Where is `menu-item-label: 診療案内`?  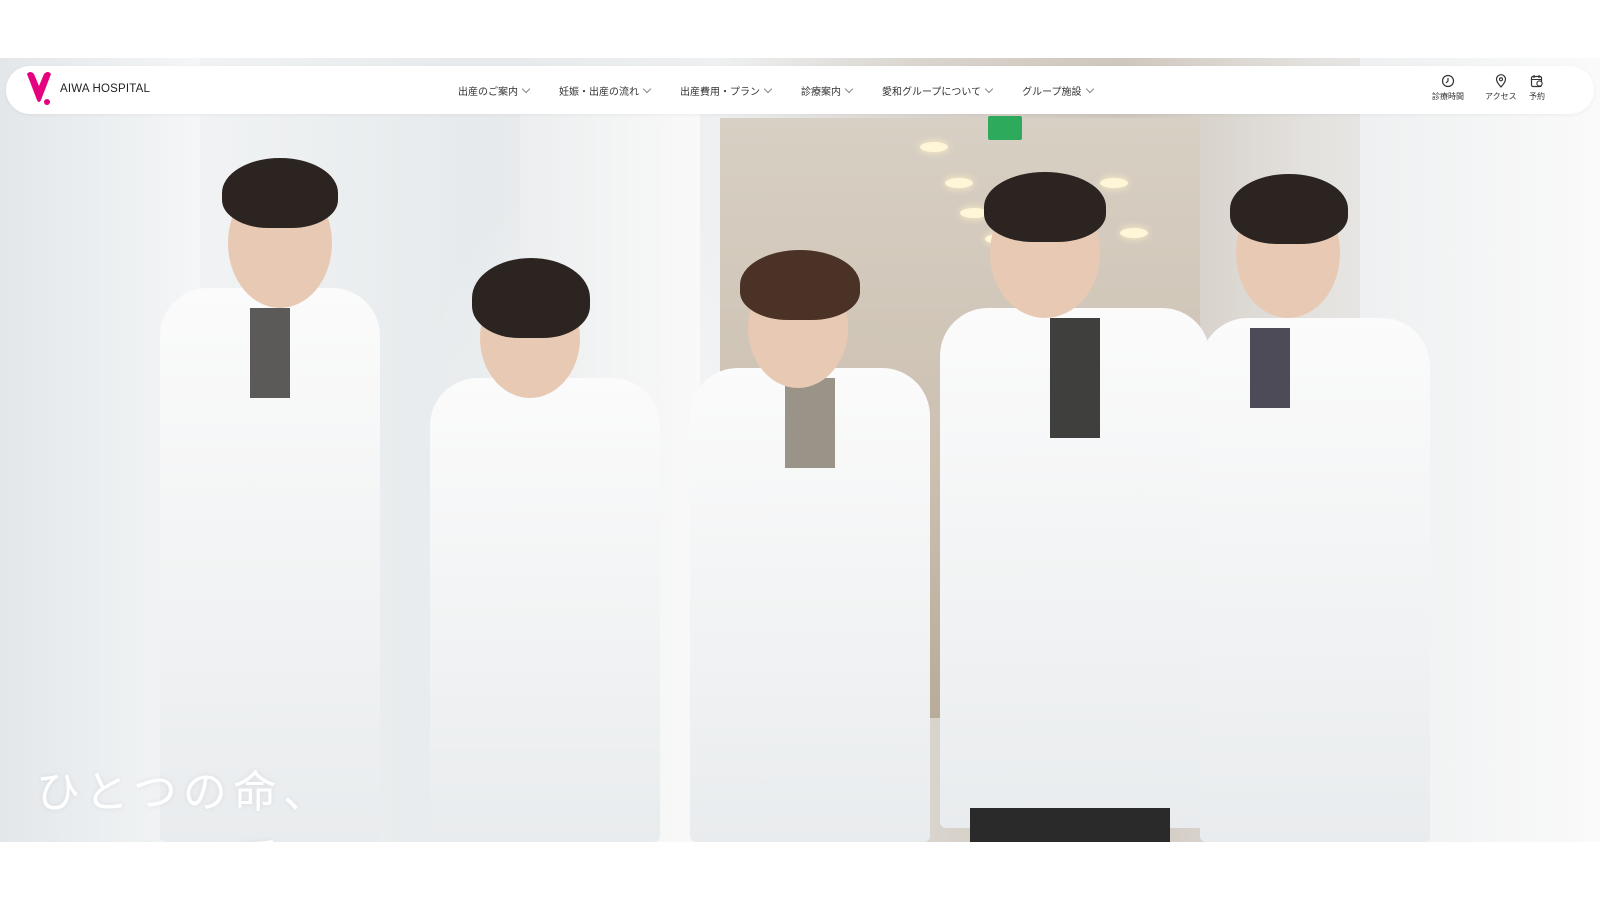
menu-item-label: 診療案内 is located at coordinates (821, 92).